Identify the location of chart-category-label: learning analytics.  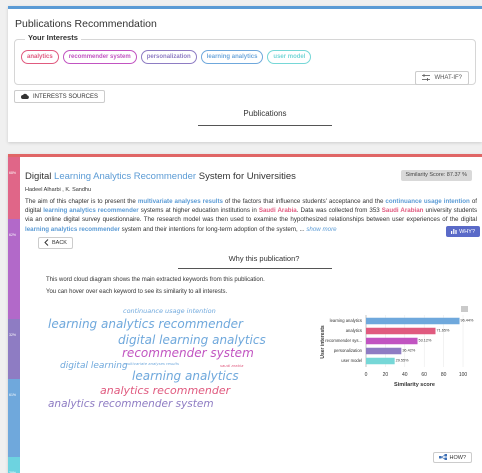
(346, 320).